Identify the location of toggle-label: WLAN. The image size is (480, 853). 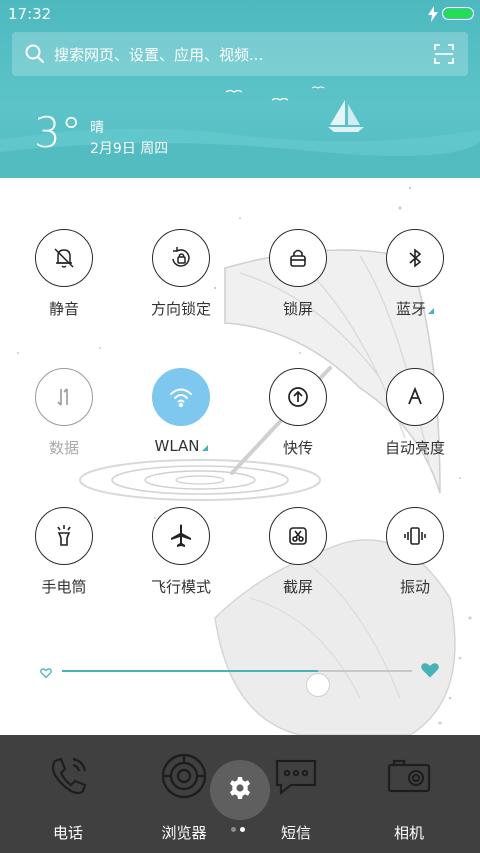
(181, 446).